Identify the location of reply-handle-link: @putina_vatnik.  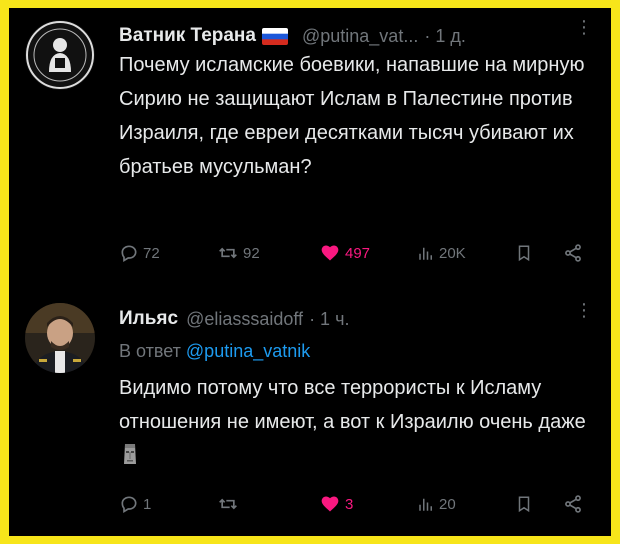
(248, 351).